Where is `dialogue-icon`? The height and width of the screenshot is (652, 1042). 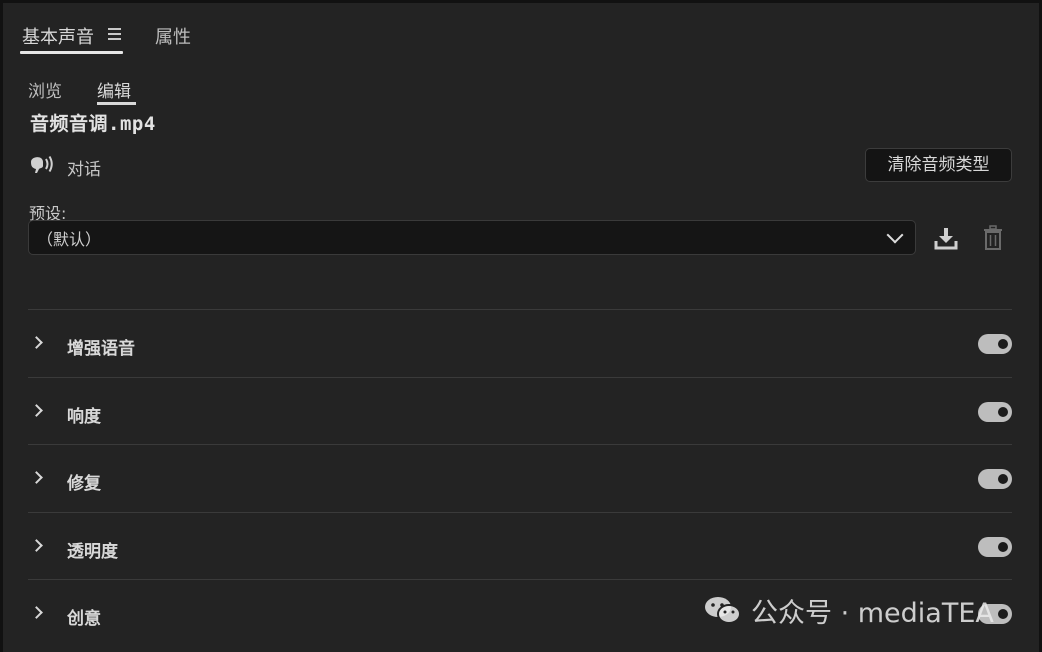 dialogue-icon is located at coordinates (42, 164).